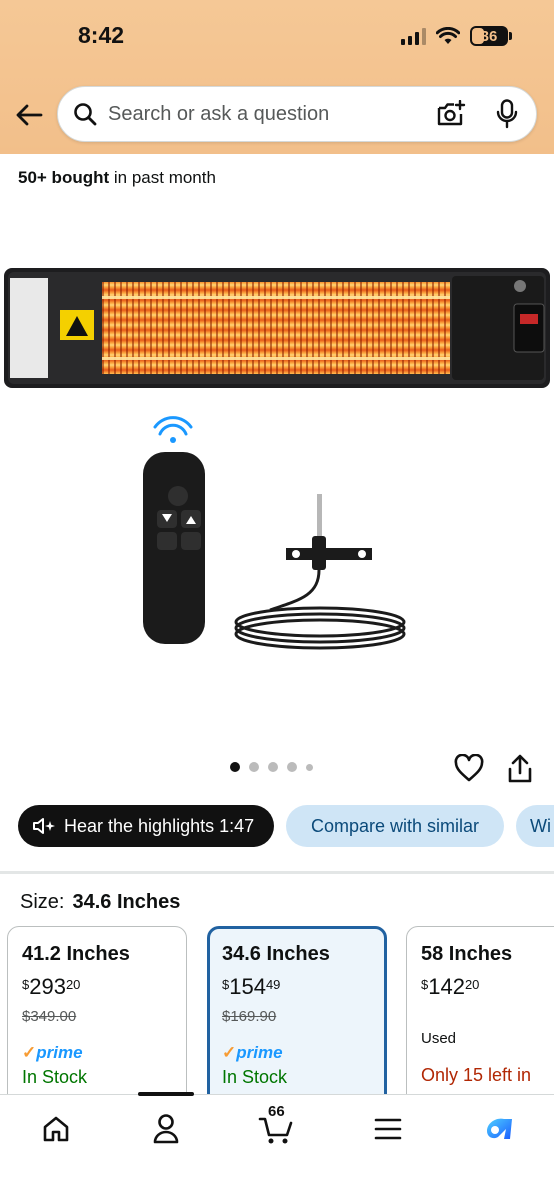  I want to click on tab-rufus, so click(498, 1129).